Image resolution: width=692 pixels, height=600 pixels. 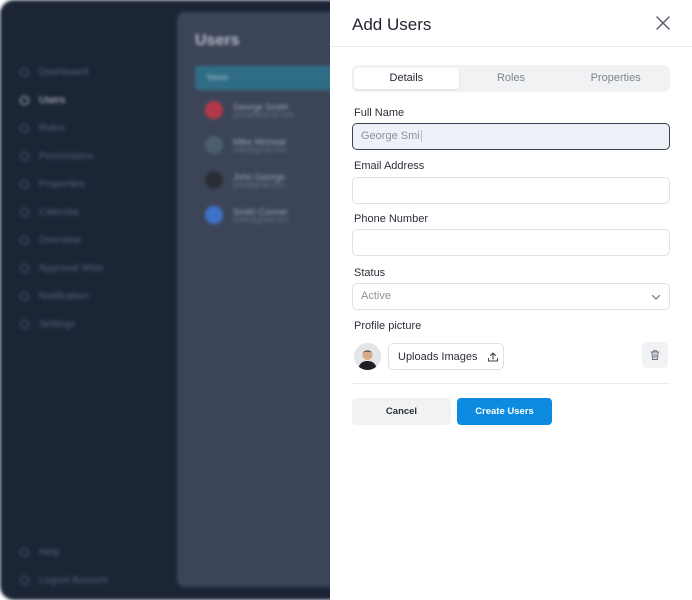 What do you see at coordinates (24, 552) in the screenshot?
I see `help-icon` at bounding box center [24, 552].